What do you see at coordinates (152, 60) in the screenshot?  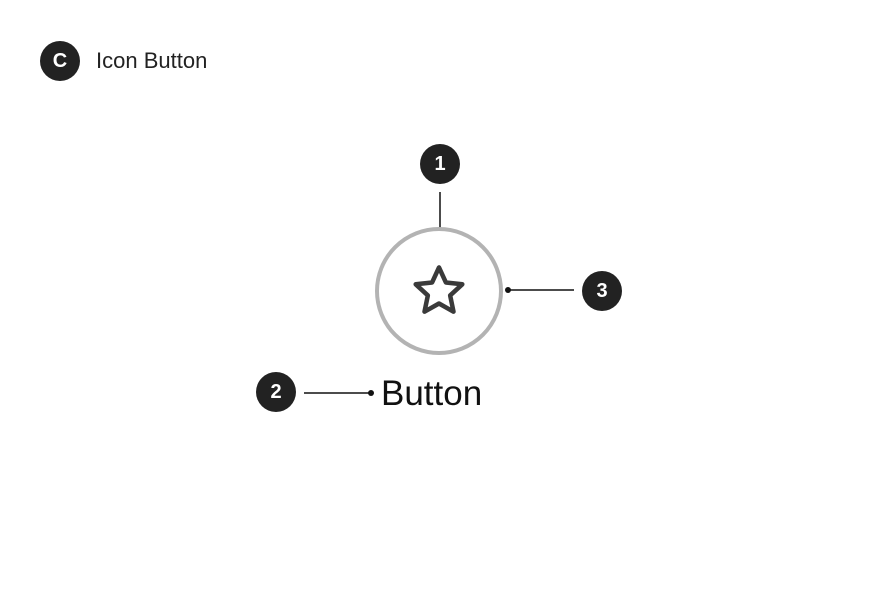 I see `section-title: Icon Button` at bounding box center [152, 60].